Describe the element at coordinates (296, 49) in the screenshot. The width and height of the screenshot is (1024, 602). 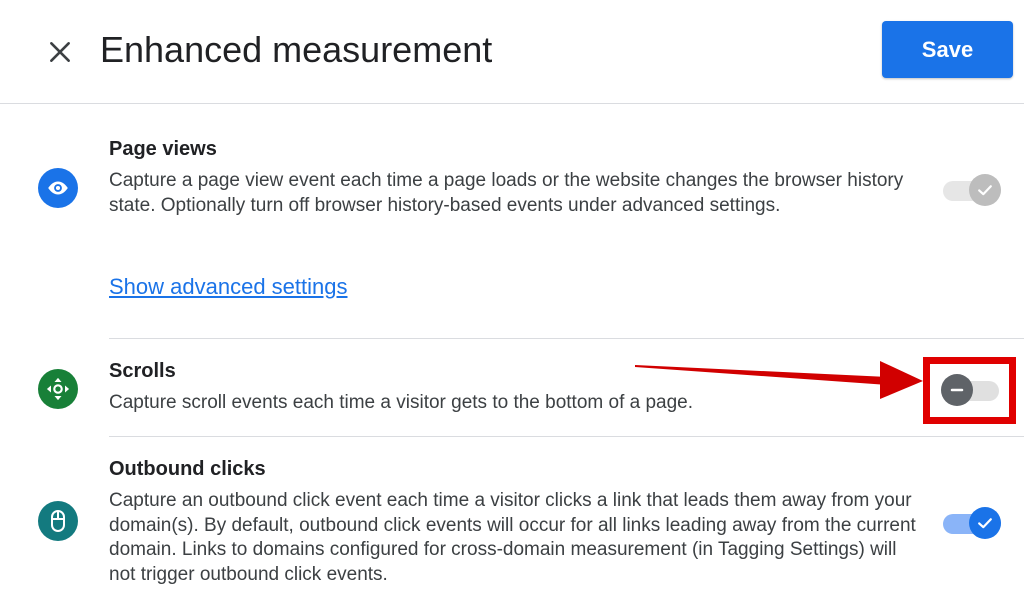
I see `page-title: Enhanced measurement` at that location.